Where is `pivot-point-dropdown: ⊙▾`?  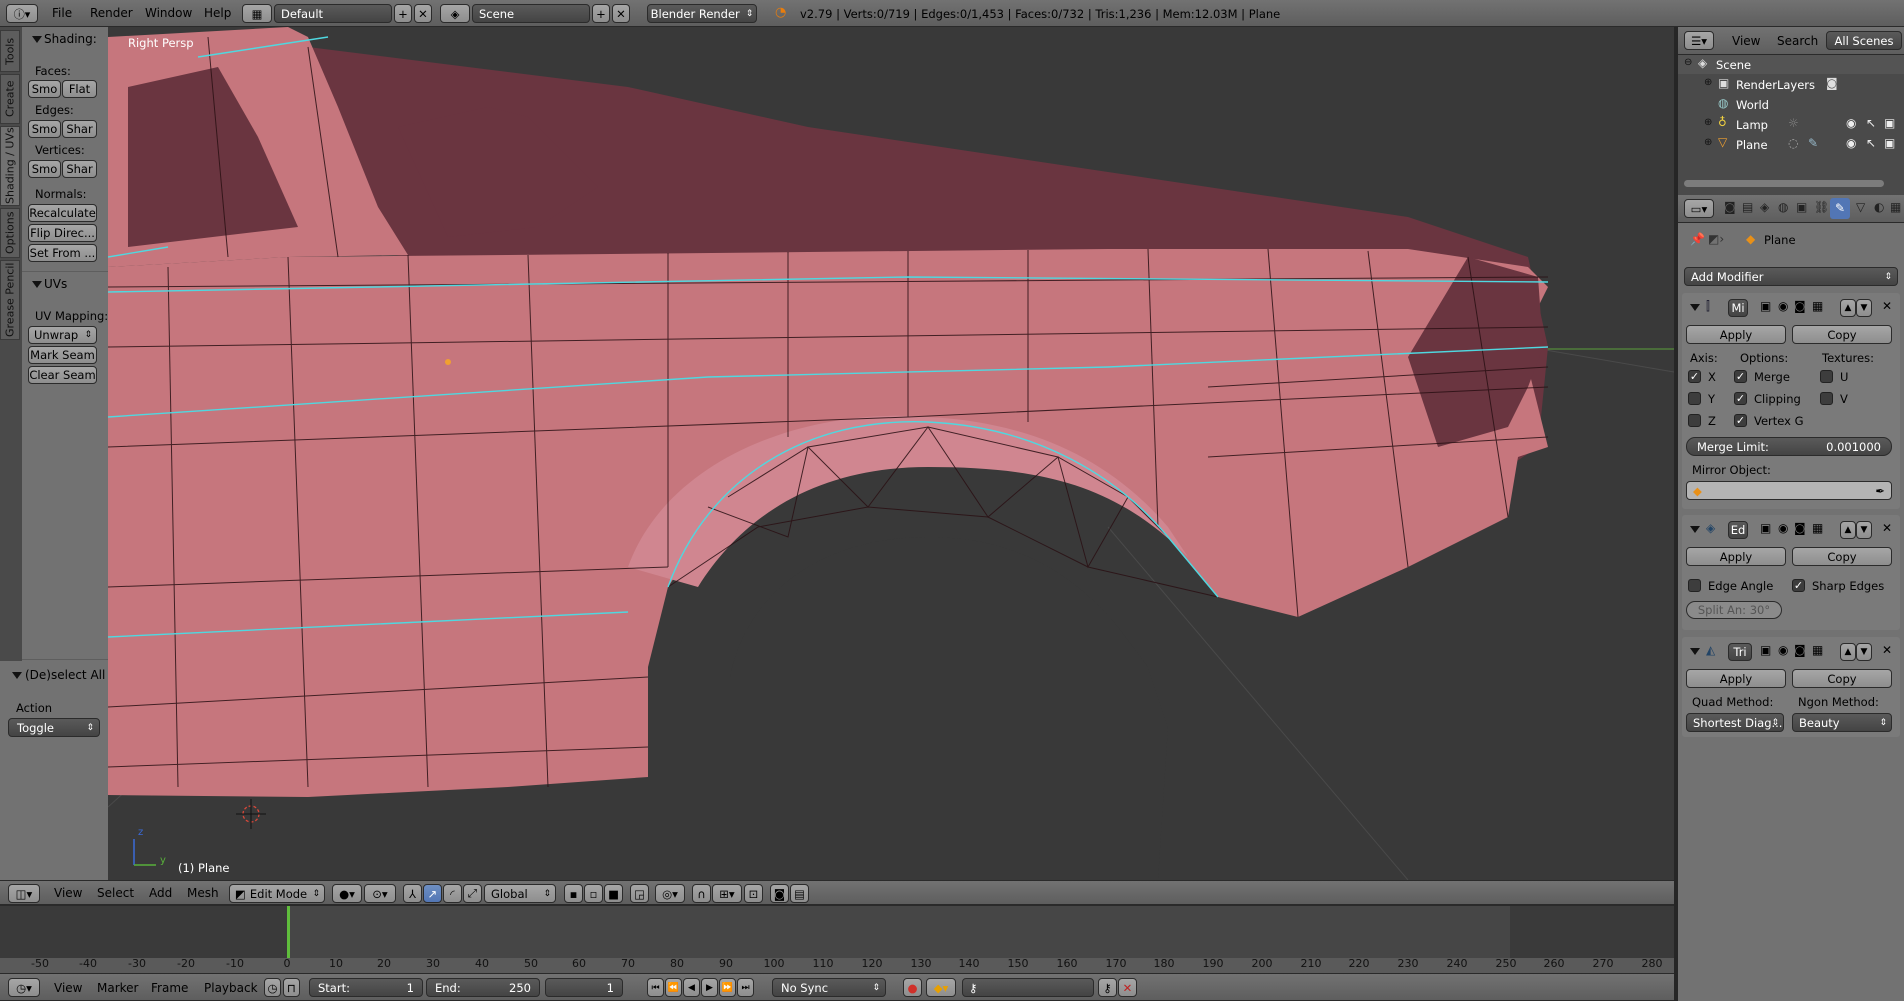 pivot-point-dropdown: ⊙▾ is located at coordinates (380, 893).